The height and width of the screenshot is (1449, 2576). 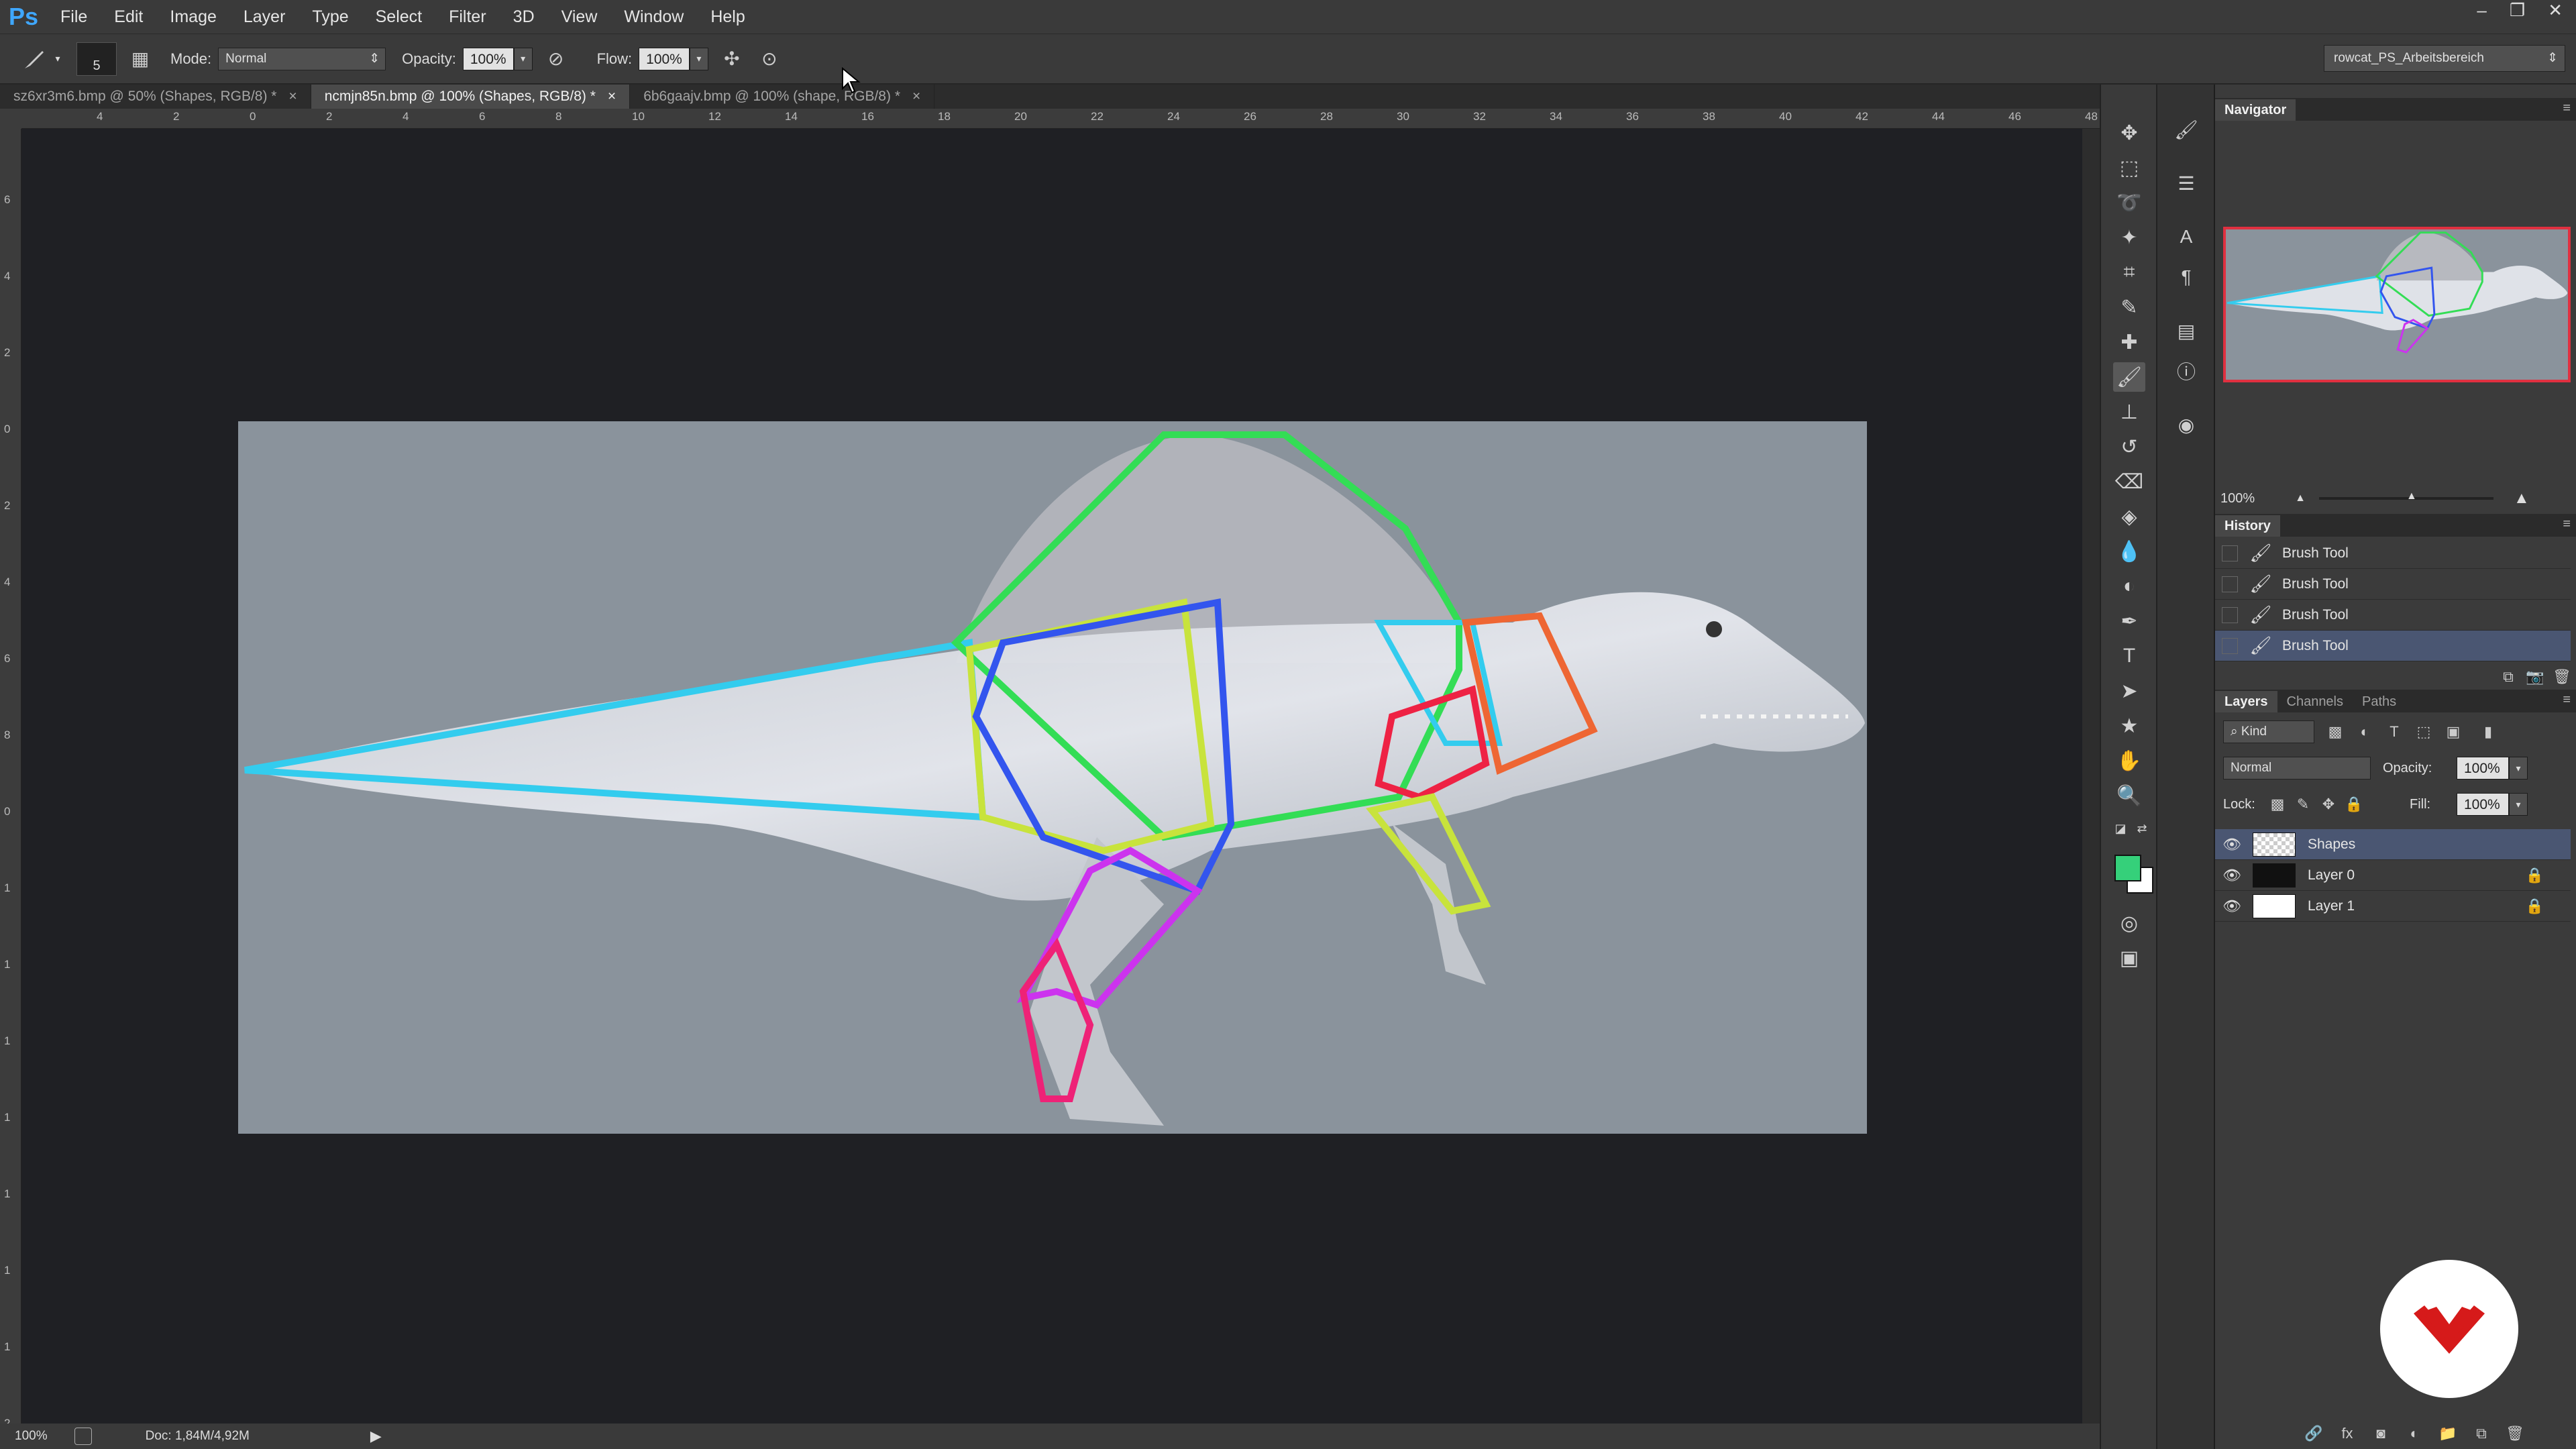 What do you see at coordinates (2277, 804) in the screenshot?
I see `lock-transparency-icon: ▩` at bounding box center [2277, 804].